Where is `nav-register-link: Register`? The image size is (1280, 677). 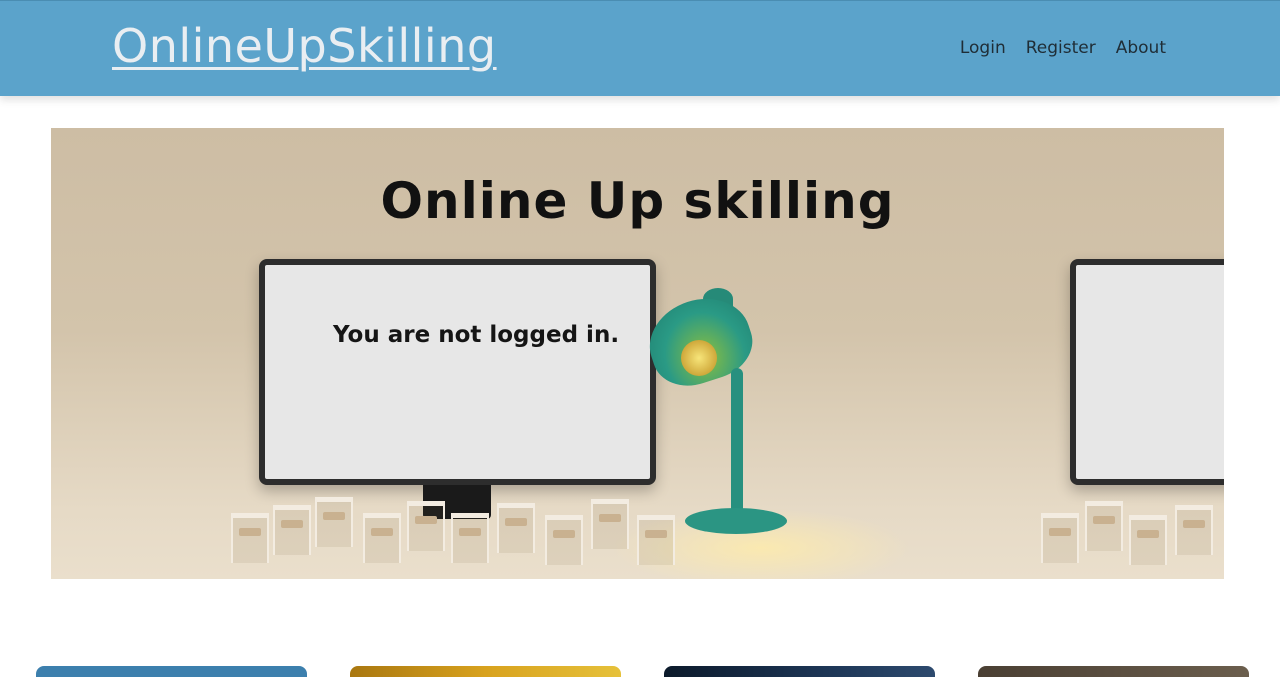
nav-register-link: Register is located at coordinates (1061, 48).